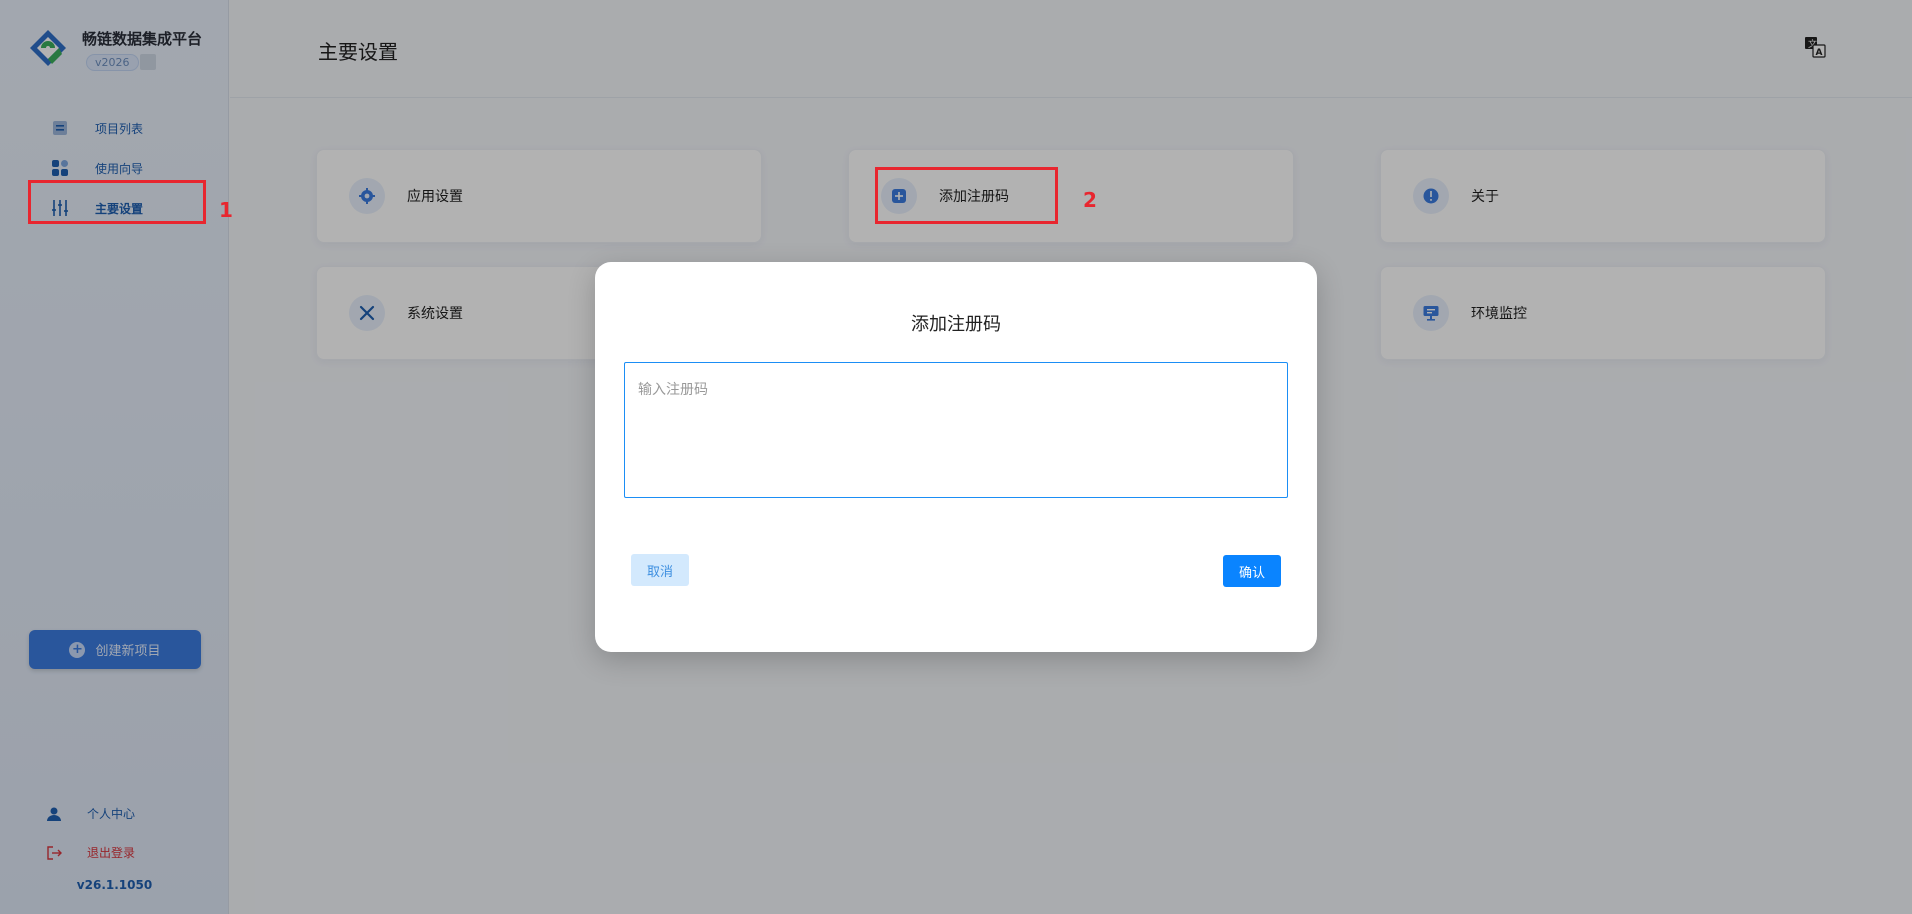  Describe the element at coordinates (1252, 571) in the screenshot. I see `confirm-button: 确认` at that location.